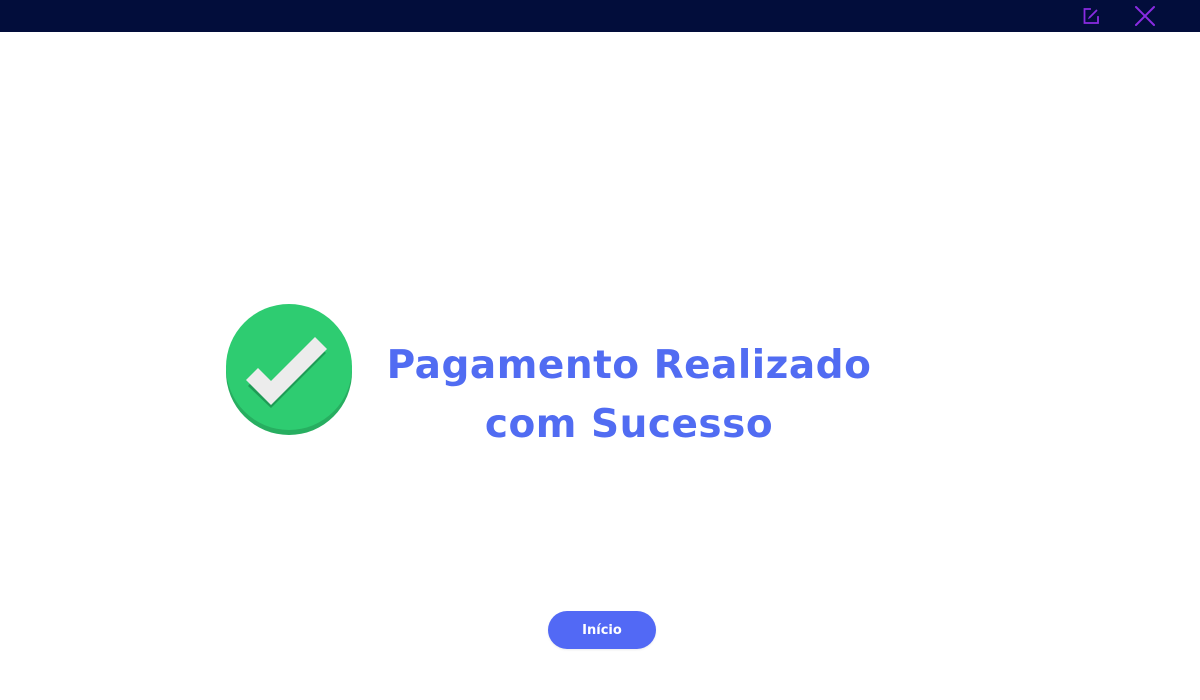  Describe the element at coordinates (289, 369) in the screenshot. I see `check-circle-icon` at that location.